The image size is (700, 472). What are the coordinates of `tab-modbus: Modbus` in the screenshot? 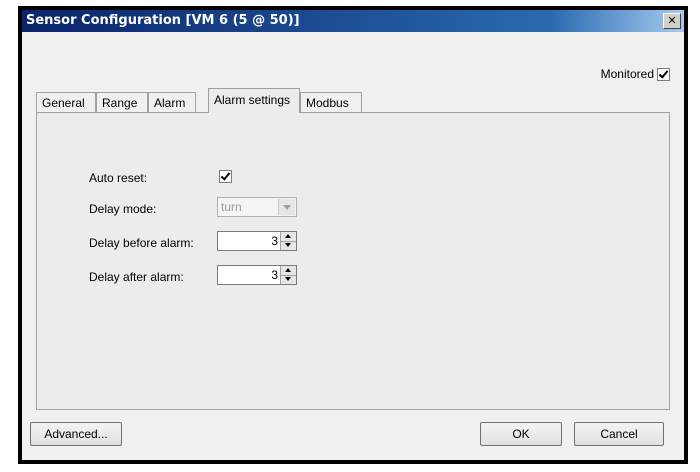 It's located at (331, 102).